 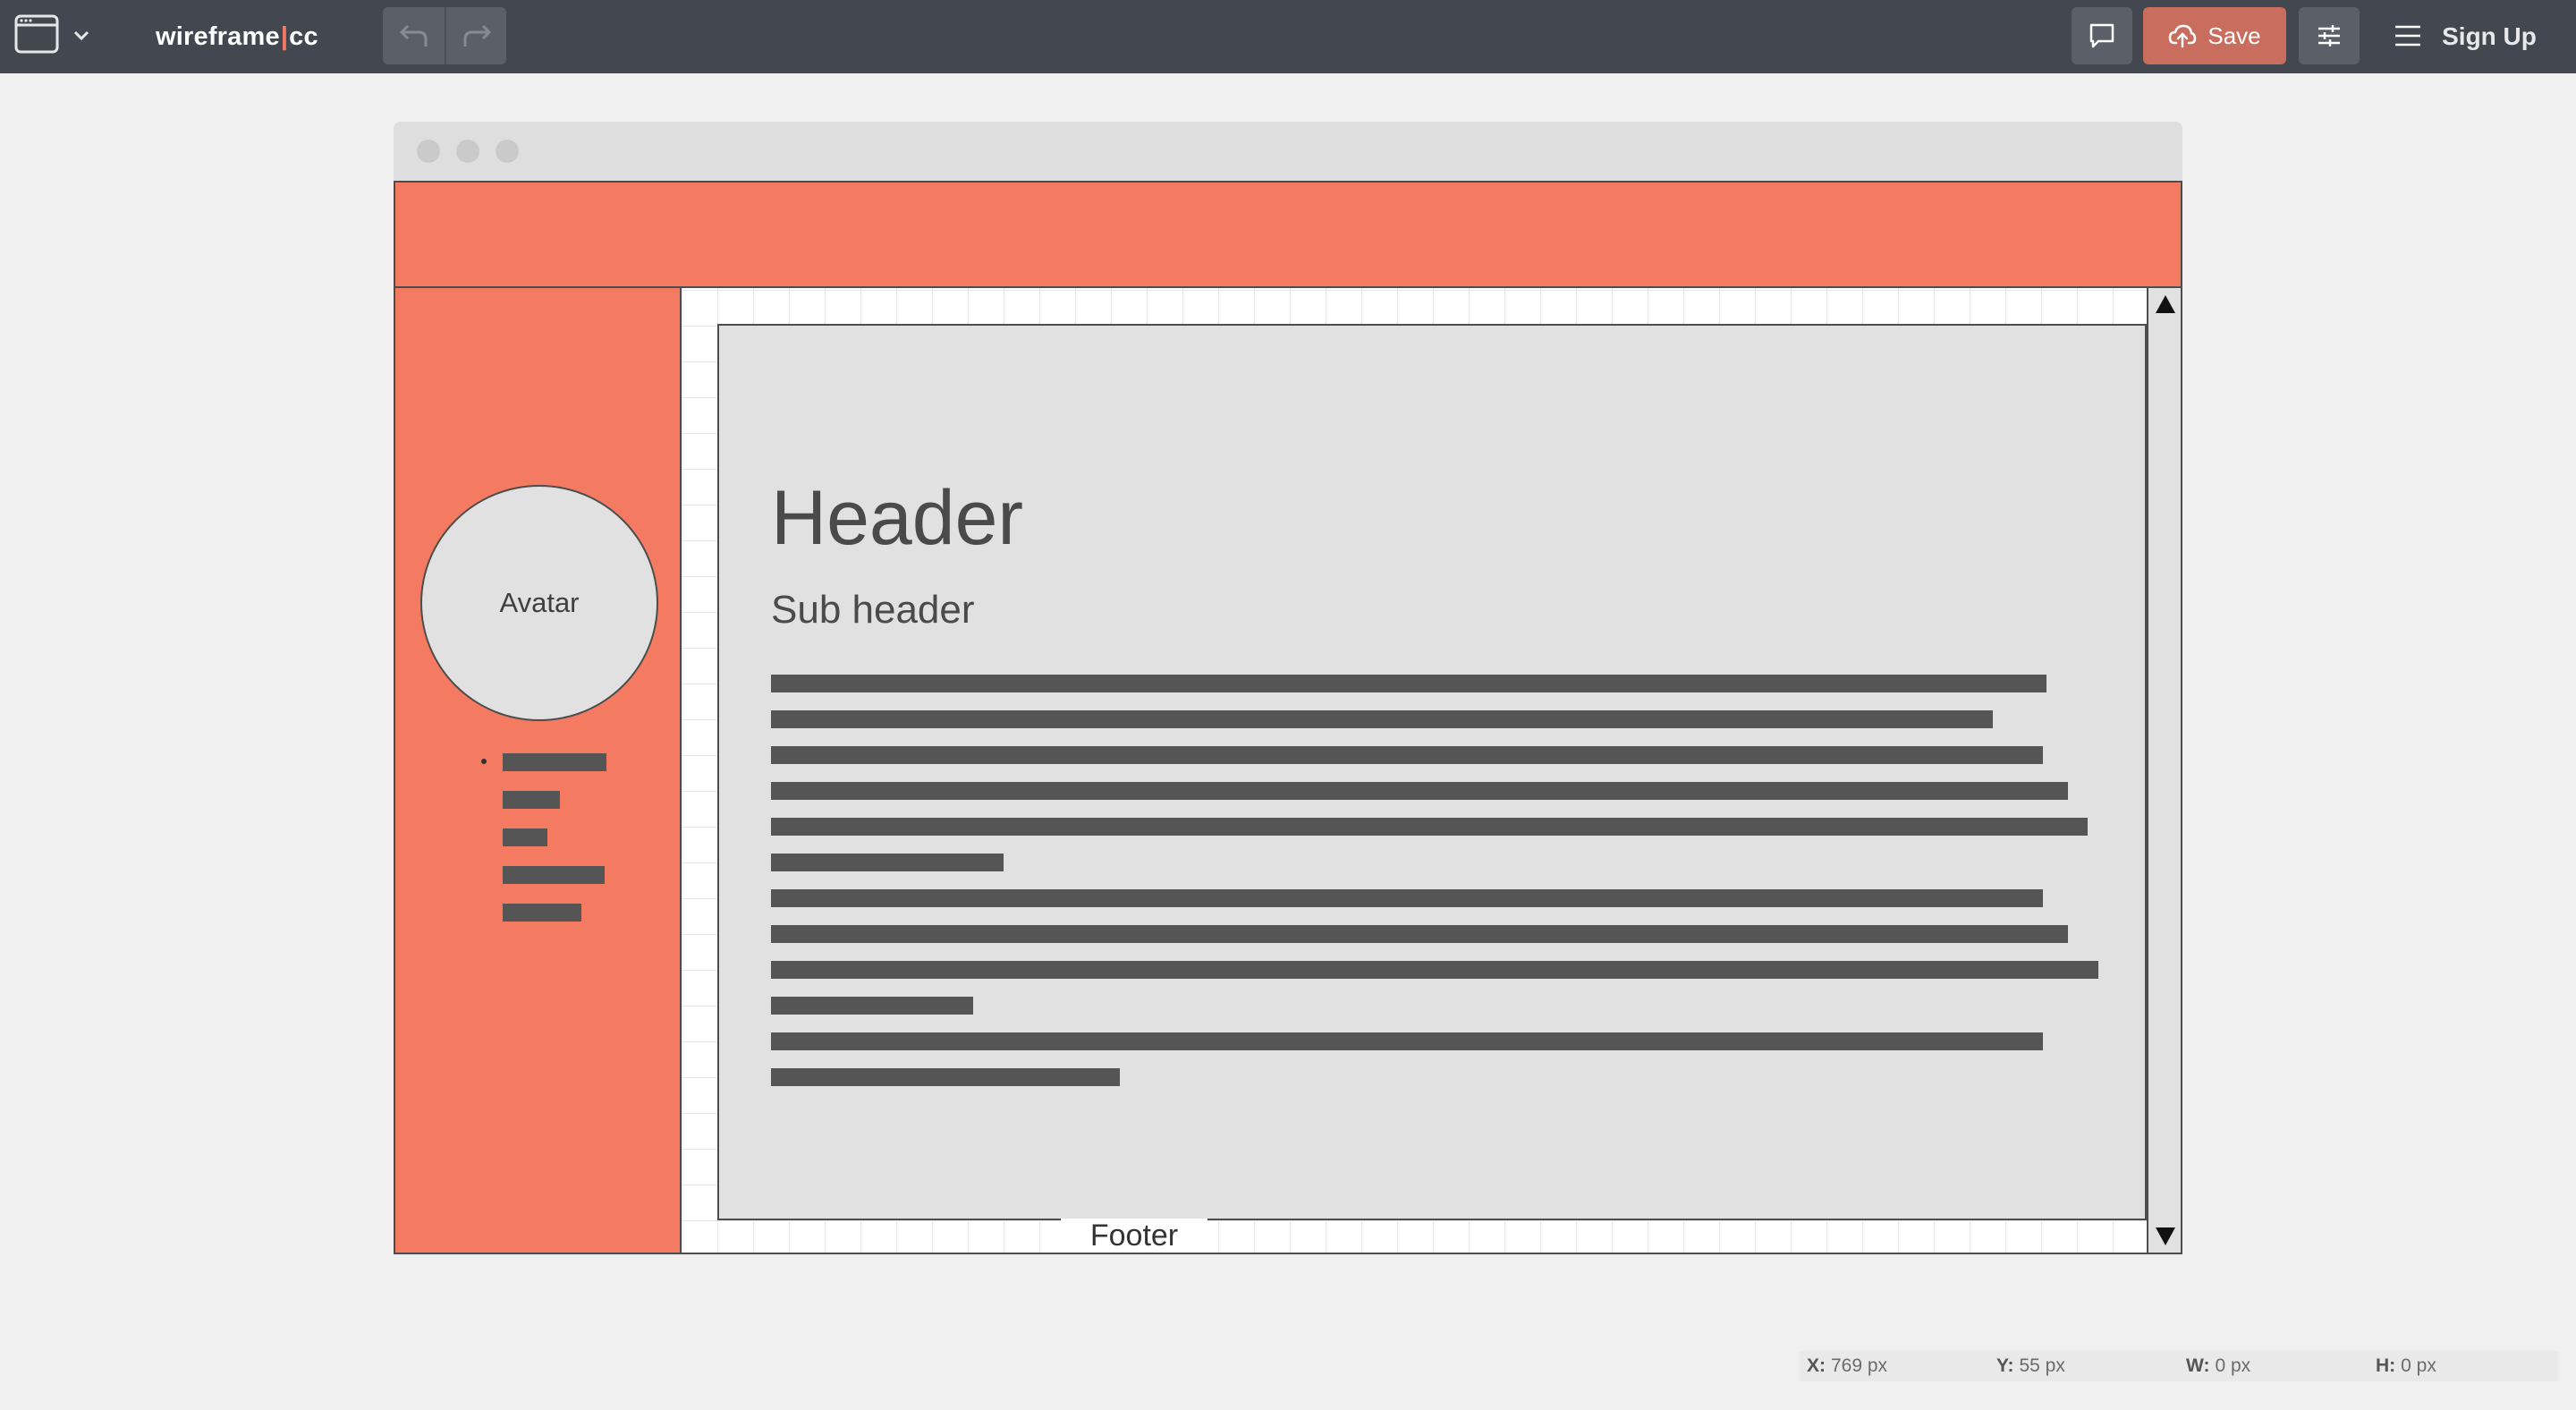 I want to click on width-readout: W: 0 px, so click(x=2218, y=1366).